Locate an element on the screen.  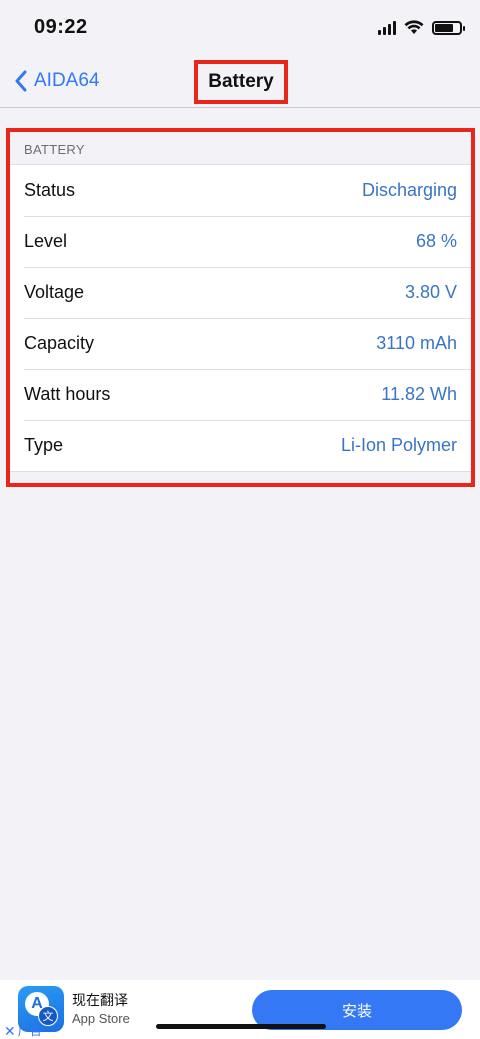
list-item-capacity: Capacity 3110 mAh is located at coordinates (240, 343).